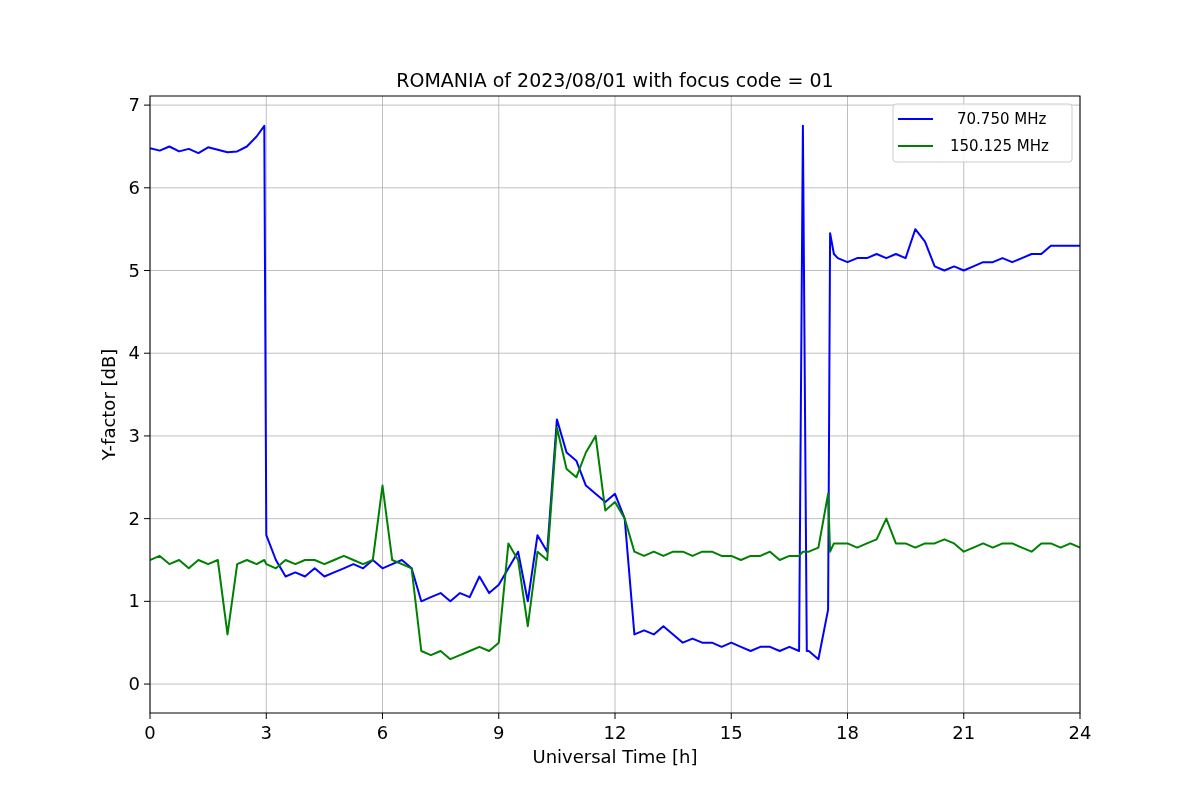  What do you see at coordinates (999, 146) in the screenshot?
I see `legend-label: 150.125 MHz` at bounding box center [999, 146].